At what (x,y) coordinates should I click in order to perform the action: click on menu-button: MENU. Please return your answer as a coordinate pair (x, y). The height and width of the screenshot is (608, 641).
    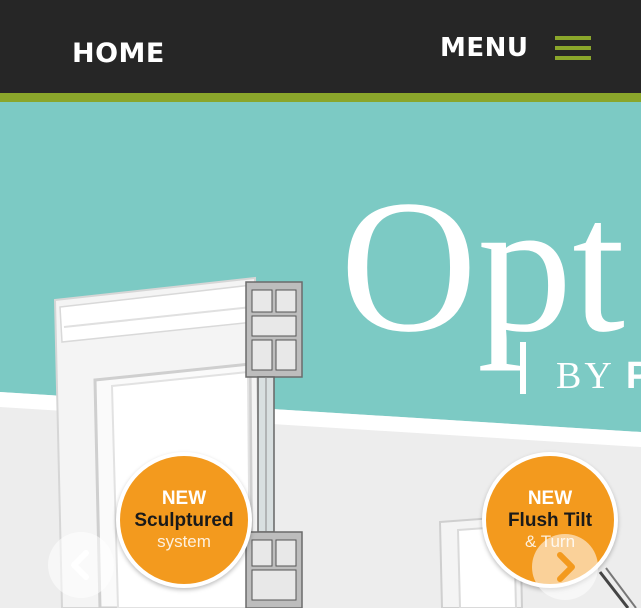
    Looking at the image, I should click on (515, 48).